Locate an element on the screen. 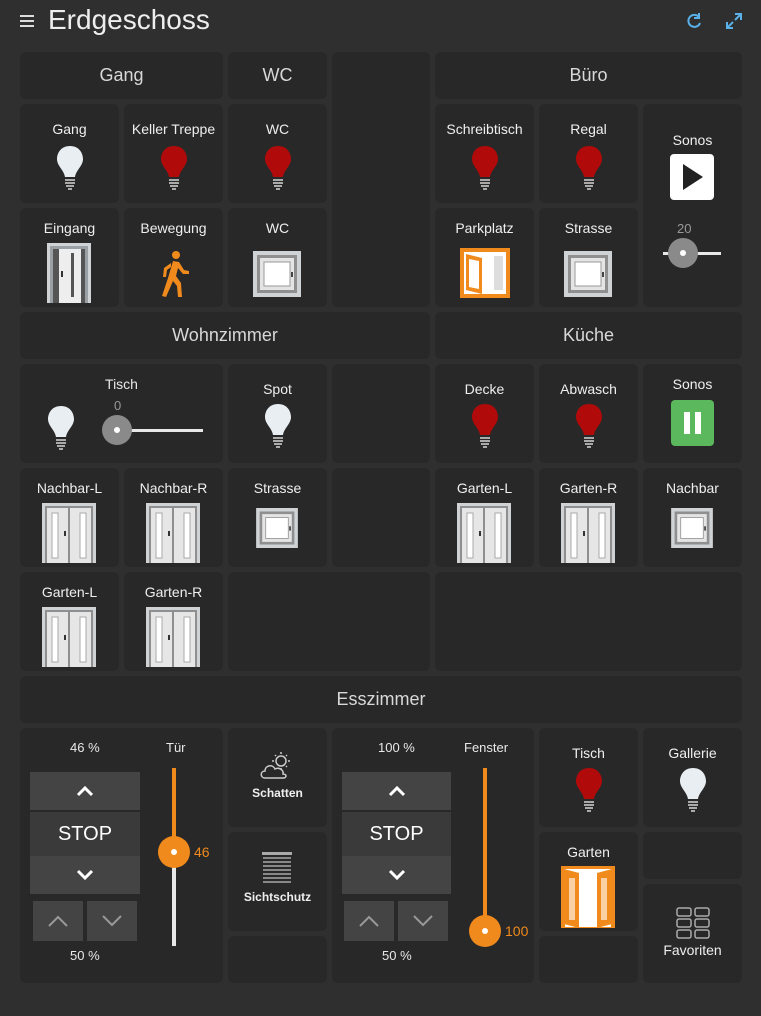 This screenshot has height=1016, width=761. pause-icon is located at coordinates (692, 423).